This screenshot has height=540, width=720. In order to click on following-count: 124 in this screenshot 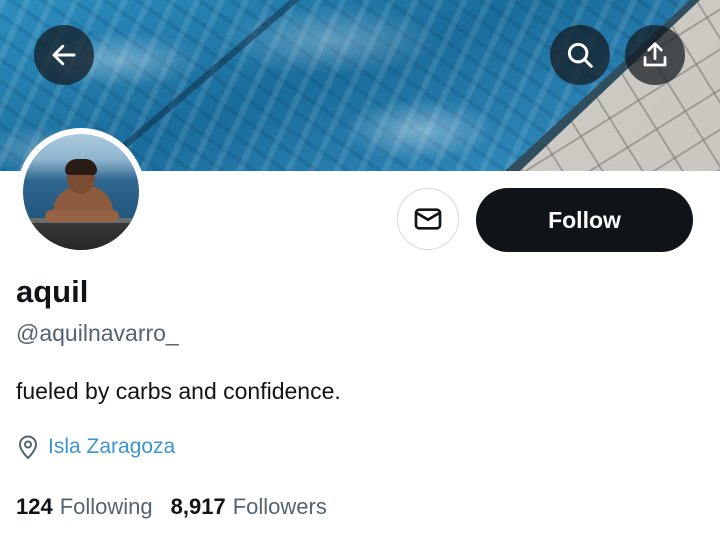, I will do `click(34, 506)`.